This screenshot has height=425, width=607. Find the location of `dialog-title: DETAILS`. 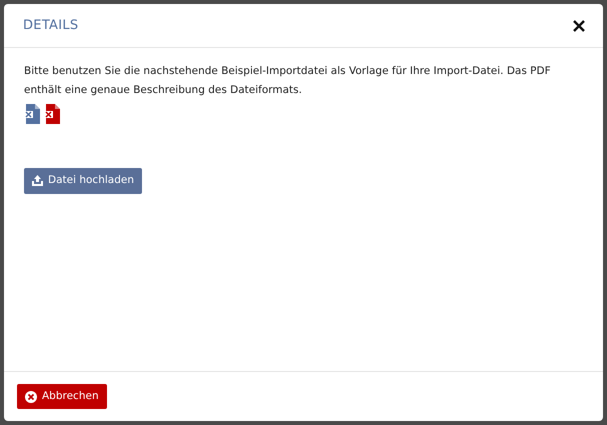

dialog-title: DETAILS is located at coordinates (50, 25).